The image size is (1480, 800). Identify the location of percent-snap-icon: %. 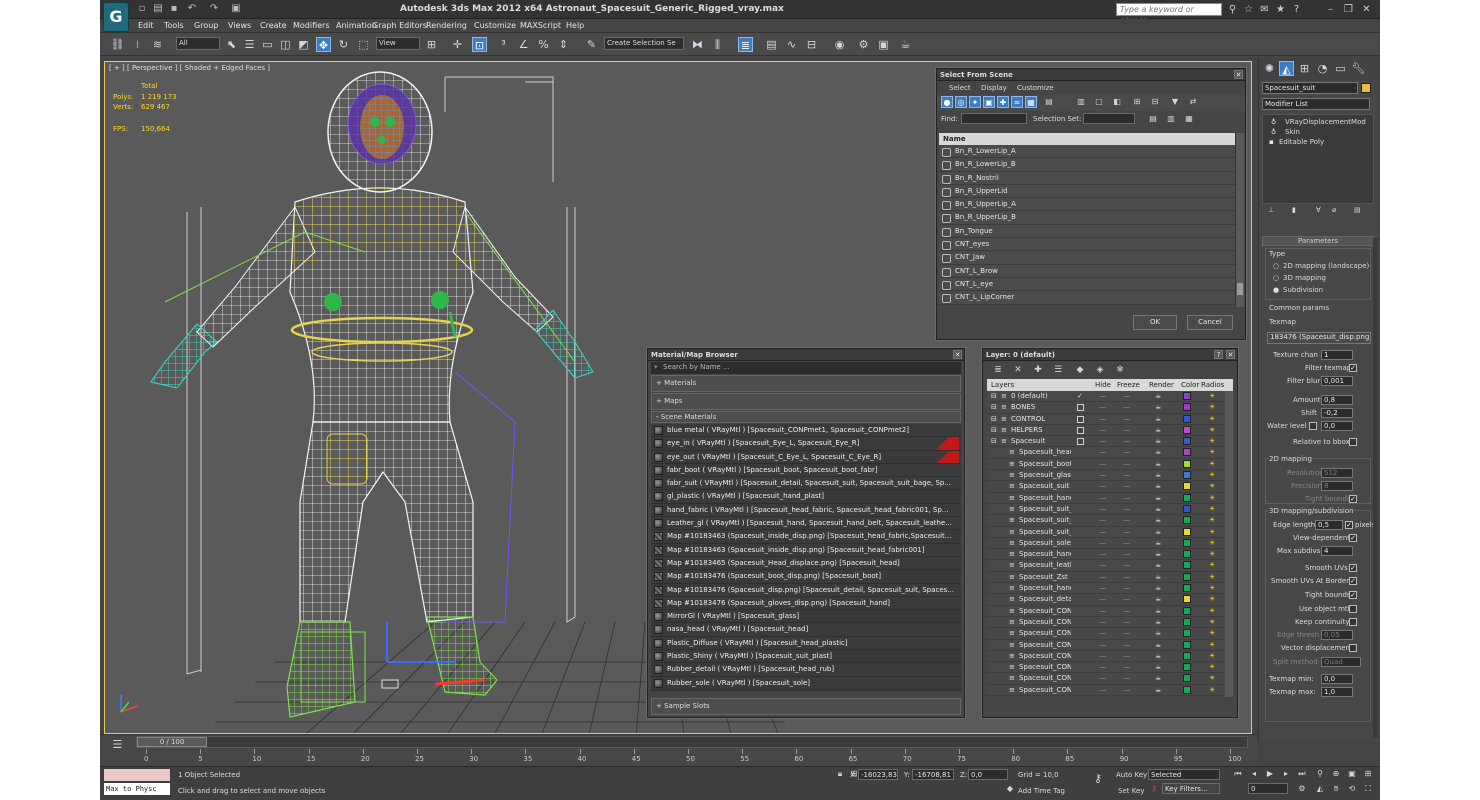
(543, 44).